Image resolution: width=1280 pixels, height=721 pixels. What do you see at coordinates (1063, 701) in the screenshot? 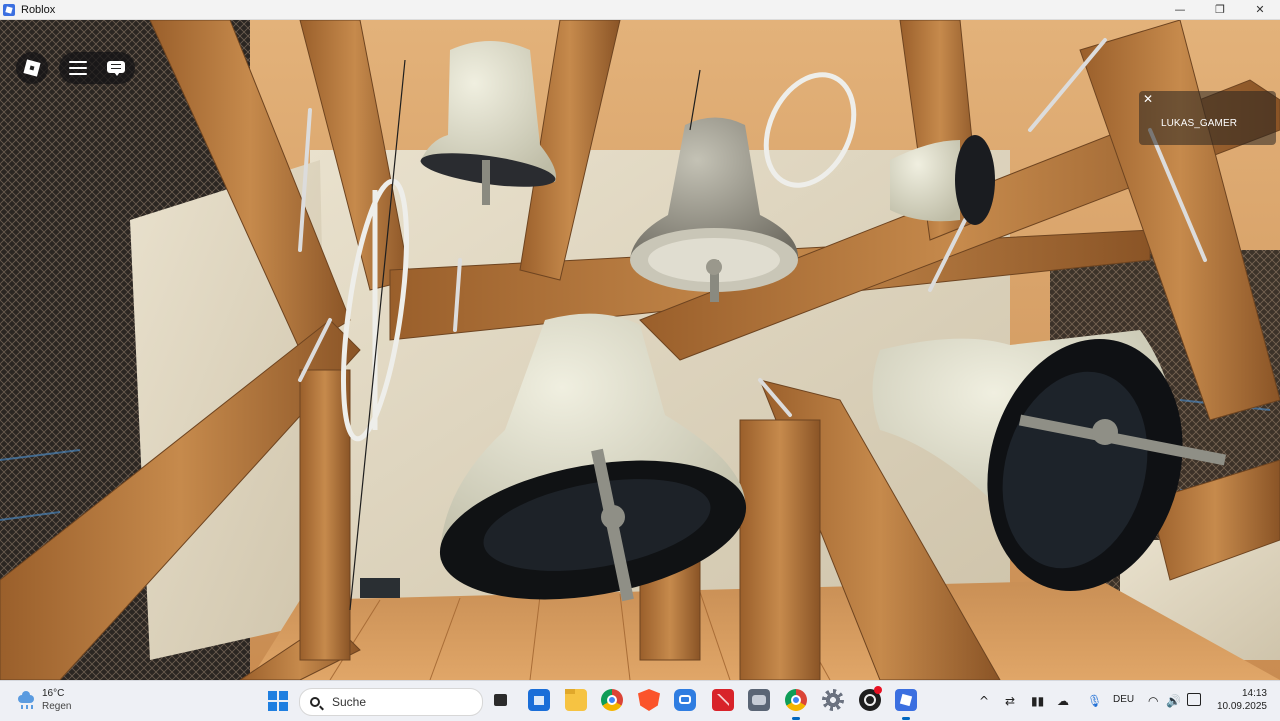
I see `onedrive-cloud-icon: ☁` at bounding box center [1063, 701].